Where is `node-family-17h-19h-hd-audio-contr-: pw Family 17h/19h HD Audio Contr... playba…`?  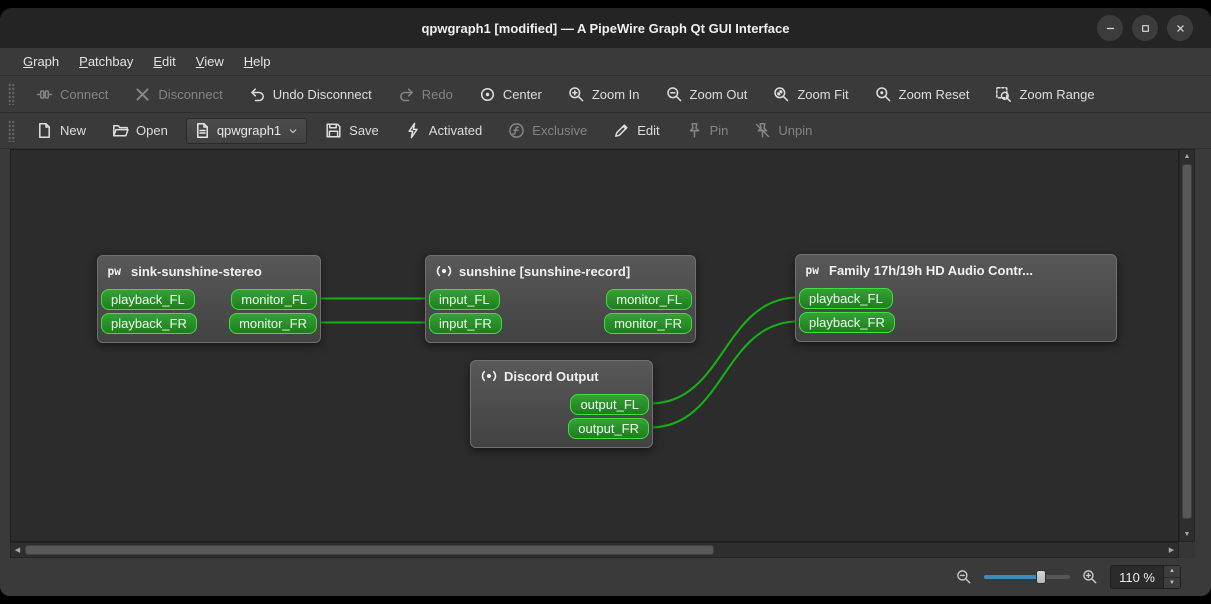
node-family-17h-19h-hd-audio-contr-: pw Family 17h/19h HD Audio Contr... playba… is located at coordinates (956, 298).